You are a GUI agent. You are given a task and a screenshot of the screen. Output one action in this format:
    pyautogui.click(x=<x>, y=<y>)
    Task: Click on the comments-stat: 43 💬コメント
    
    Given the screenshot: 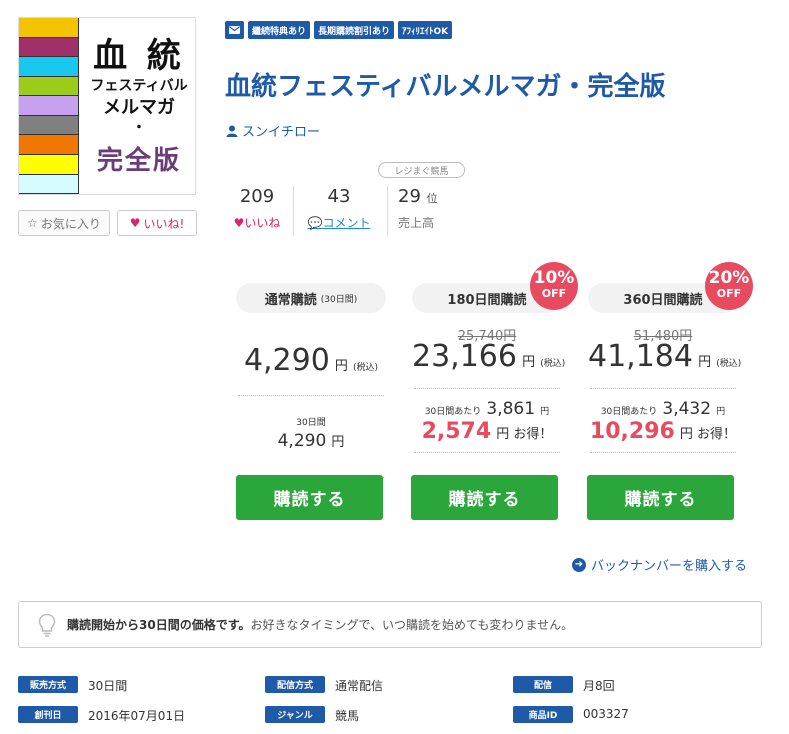 What is the action you would take?
    pyautogui.click(x=339, y=208)
    